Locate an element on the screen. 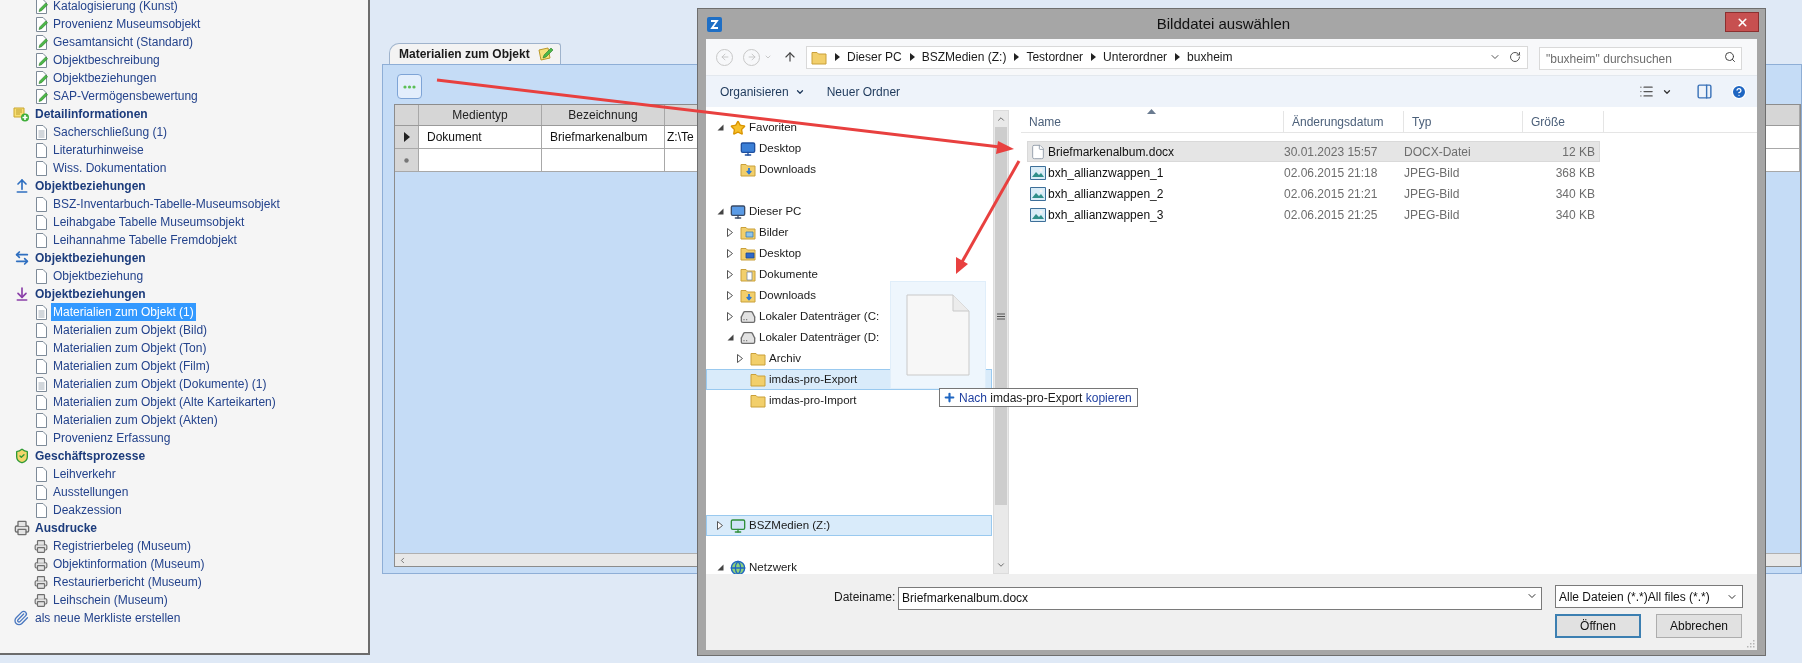 The width and height of the screenshot is (1802, 663). file-icon is located at coordinates (938, 335).